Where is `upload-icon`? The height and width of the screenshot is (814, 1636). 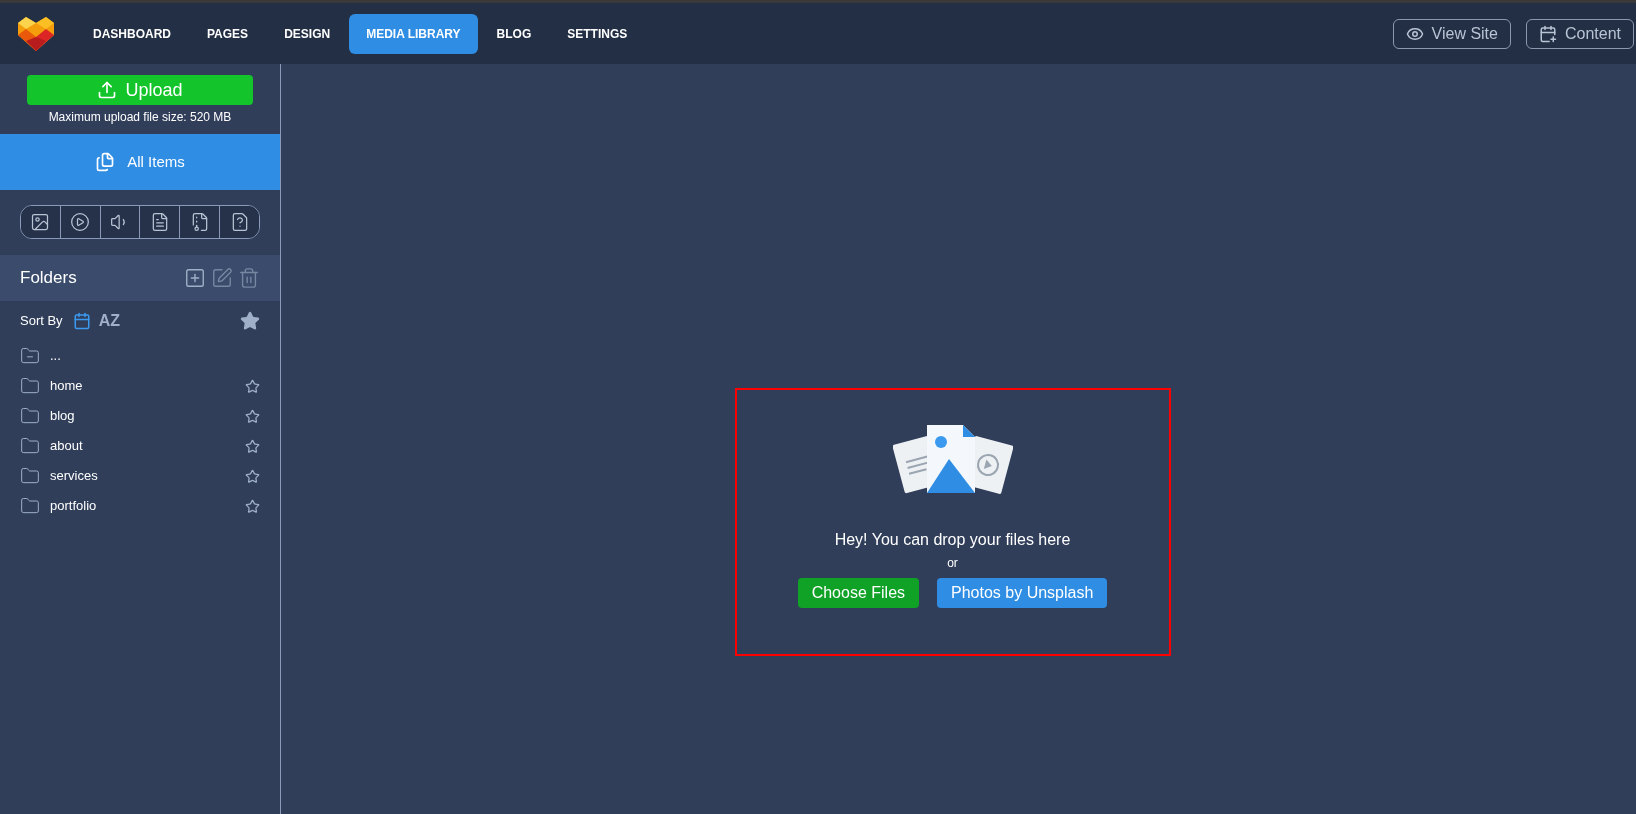 upload-icon is located at coordinates (107, 90).